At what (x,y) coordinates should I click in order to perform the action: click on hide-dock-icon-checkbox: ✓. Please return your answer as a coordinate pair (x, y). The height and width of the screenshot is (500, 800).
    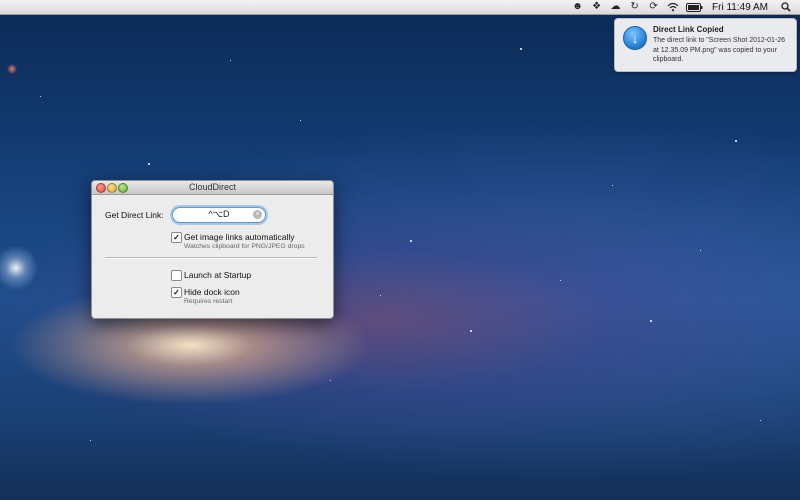
    Looking at the image, I should click on (176, 292).